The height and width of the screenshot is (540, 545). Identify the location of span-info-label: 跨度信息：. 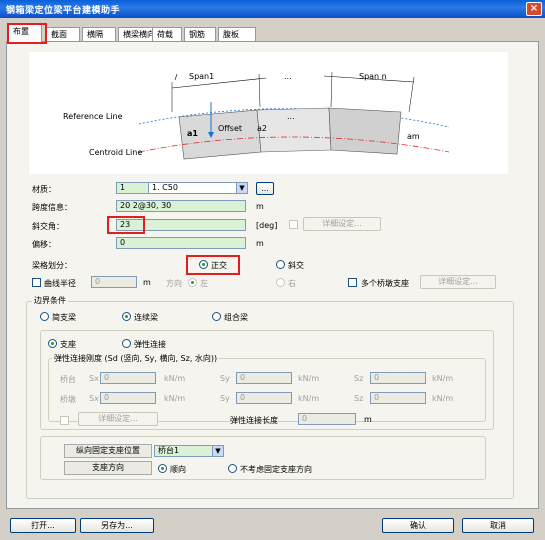
(52, 207).